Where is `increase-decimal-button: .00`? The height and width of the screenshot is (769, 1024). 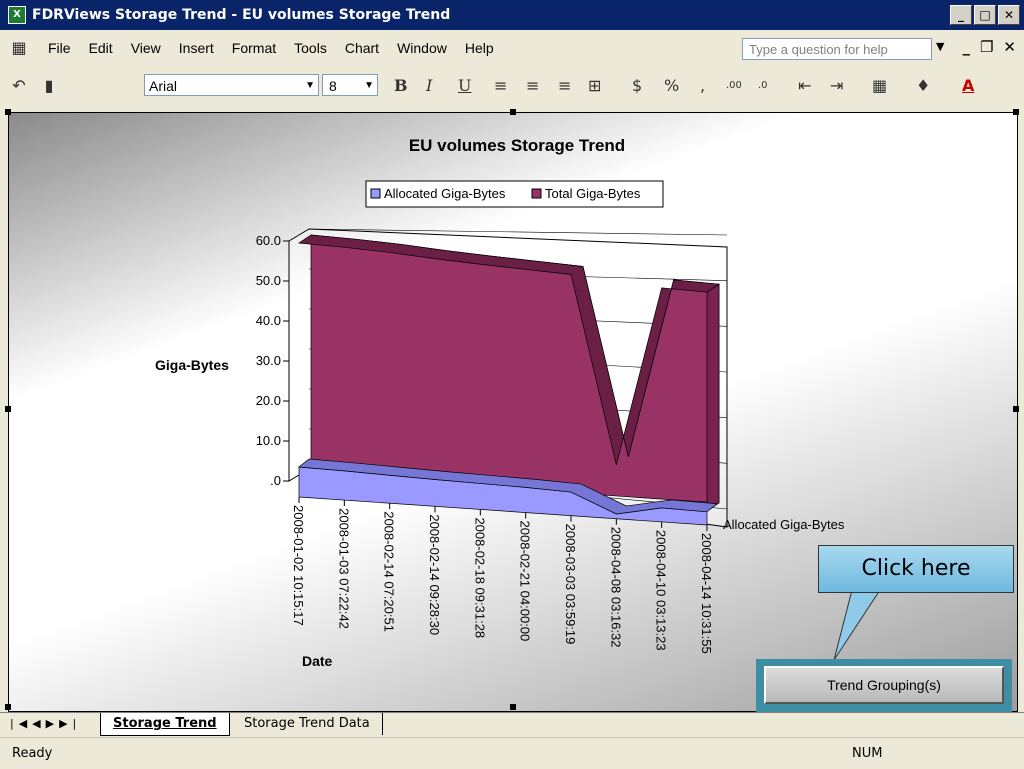 increase-decimal-button: .00 is located at coordinates (734, 85).